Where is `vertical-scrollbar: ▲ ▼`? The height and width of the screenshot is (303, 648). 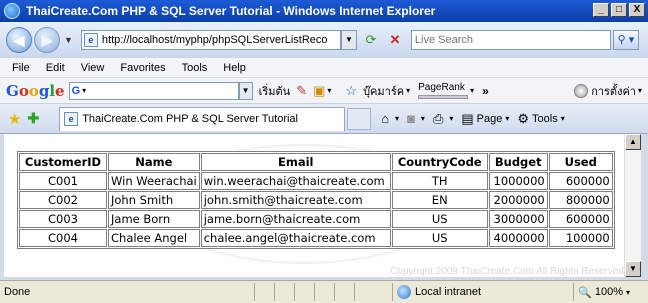 vertical-scrollbar: ▲ ▼ is located at coordinates (632, 205).